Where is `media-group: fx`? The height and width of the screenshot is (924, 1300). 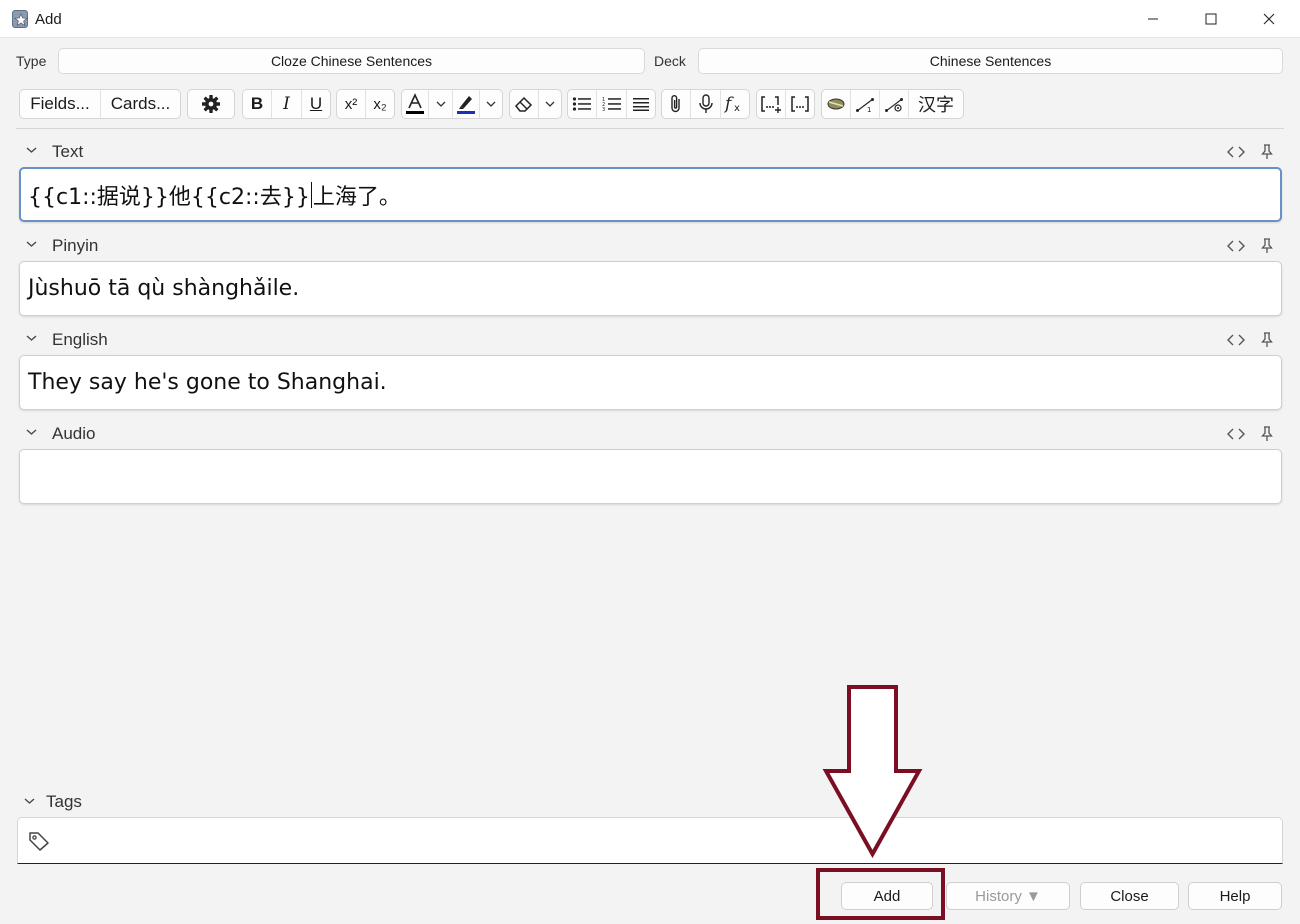 media-group: fx is located at coordinates (705, 104).